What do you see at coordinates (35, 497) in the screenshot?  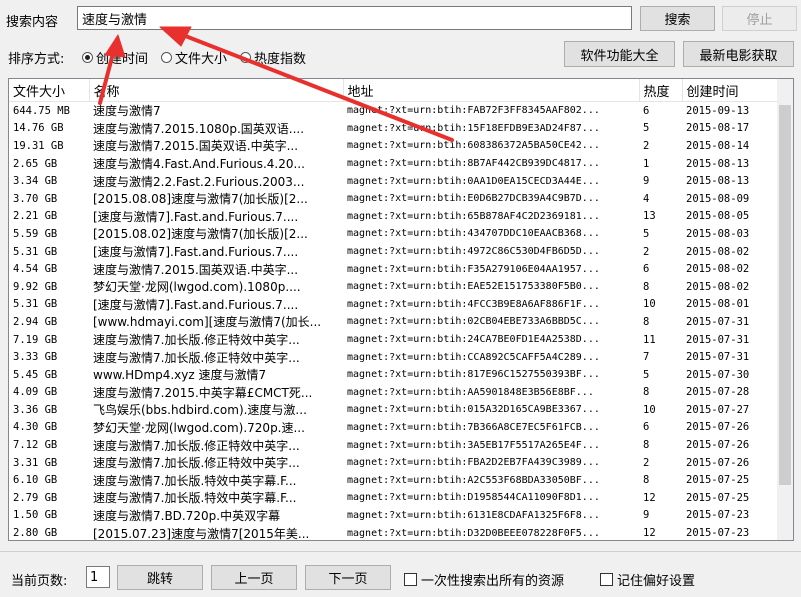 I see `size-cell: 2.79 GB` at bounding box center [35, 497].